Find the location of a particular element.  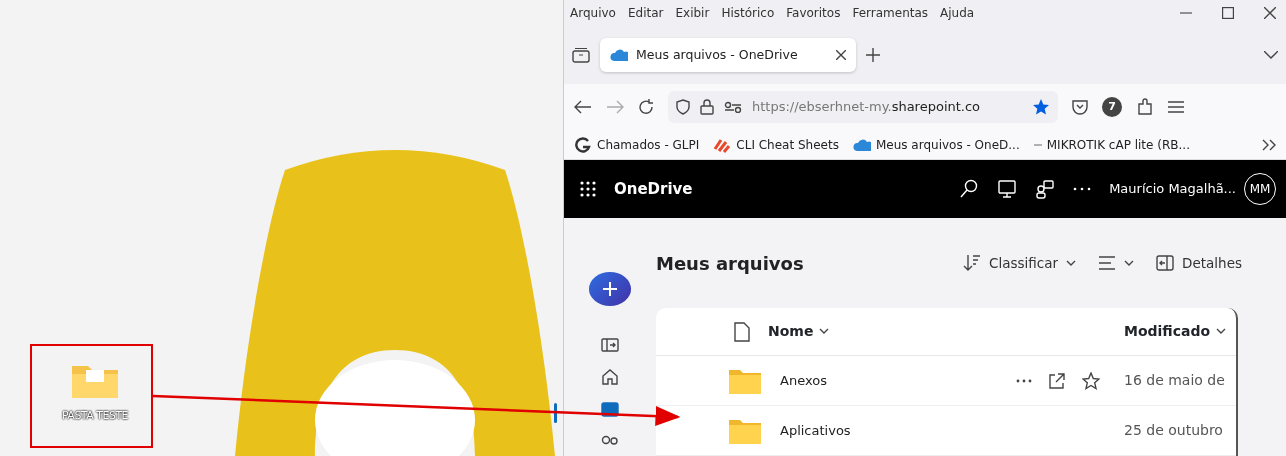

maximize-icon is located at coordinates (1228, 13).